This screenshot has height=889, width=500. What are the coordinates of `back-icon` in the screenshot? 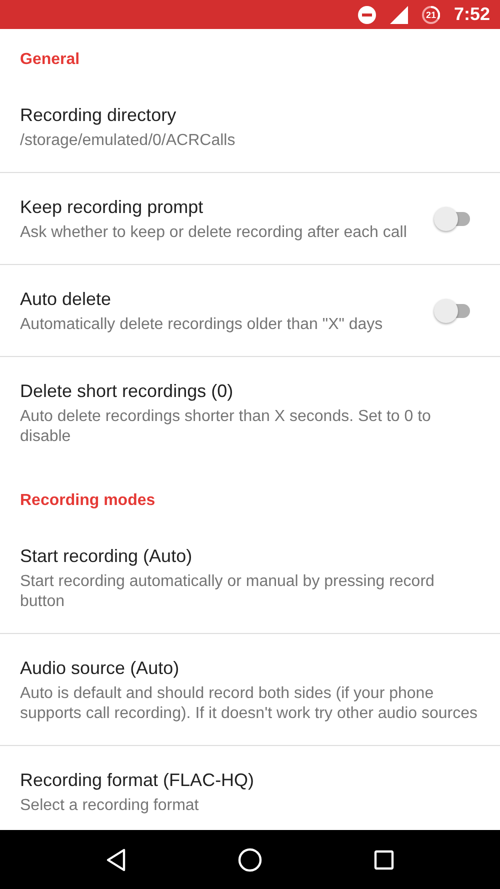 It's located at (116, 860).